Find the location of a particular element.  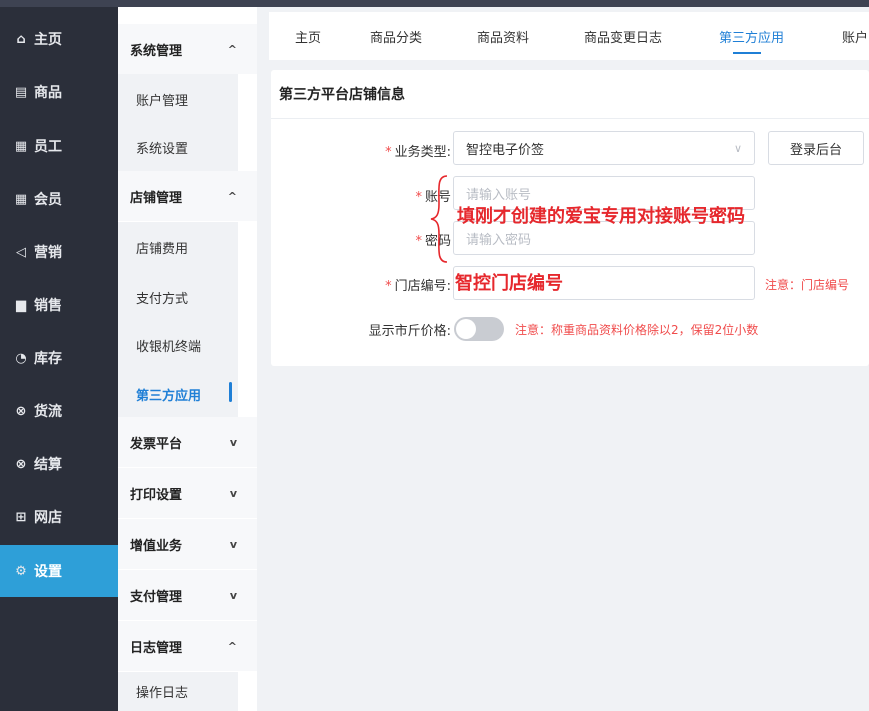

nav-label: 网店 is located at coordinates (48, 518).